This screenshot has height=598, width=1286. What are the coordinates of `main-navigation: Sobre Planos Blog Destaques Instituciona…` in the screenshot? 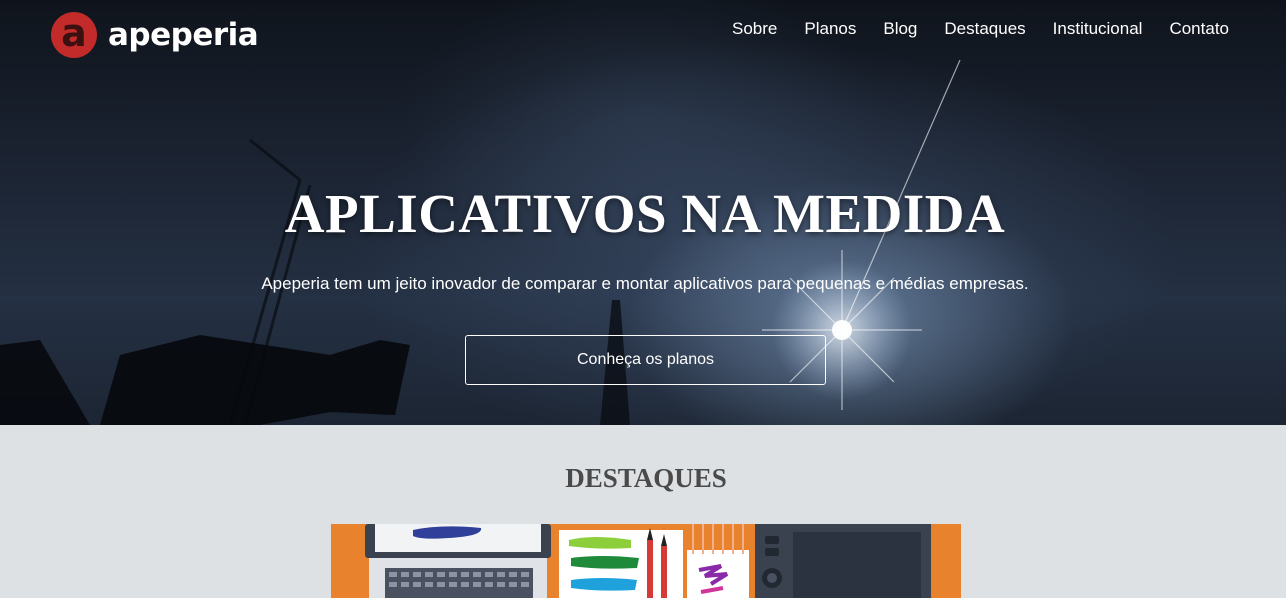 It's located at (980, 29).